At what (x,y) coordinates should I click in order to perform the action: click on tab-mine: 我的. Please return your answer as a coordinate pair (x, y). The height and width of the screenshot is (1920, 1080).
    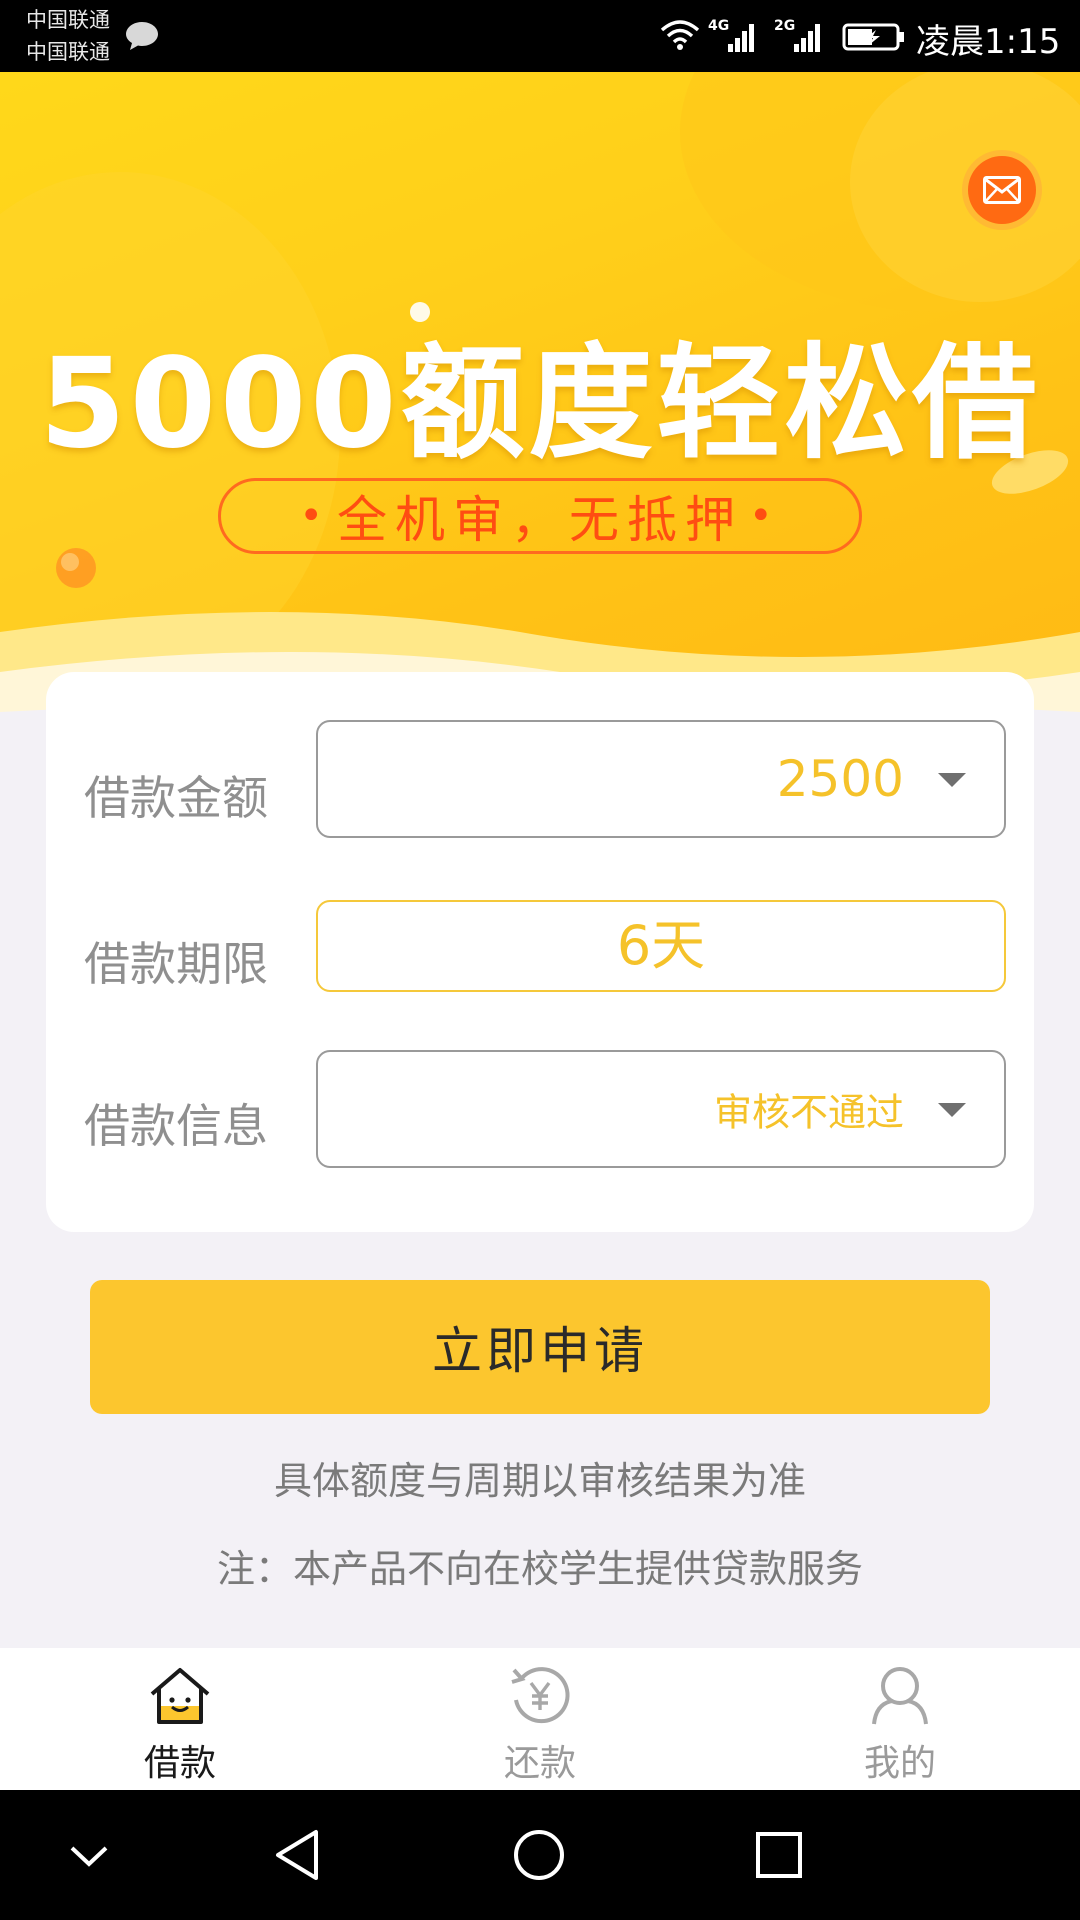
    Looking at the image, I should click on (900, 1719).